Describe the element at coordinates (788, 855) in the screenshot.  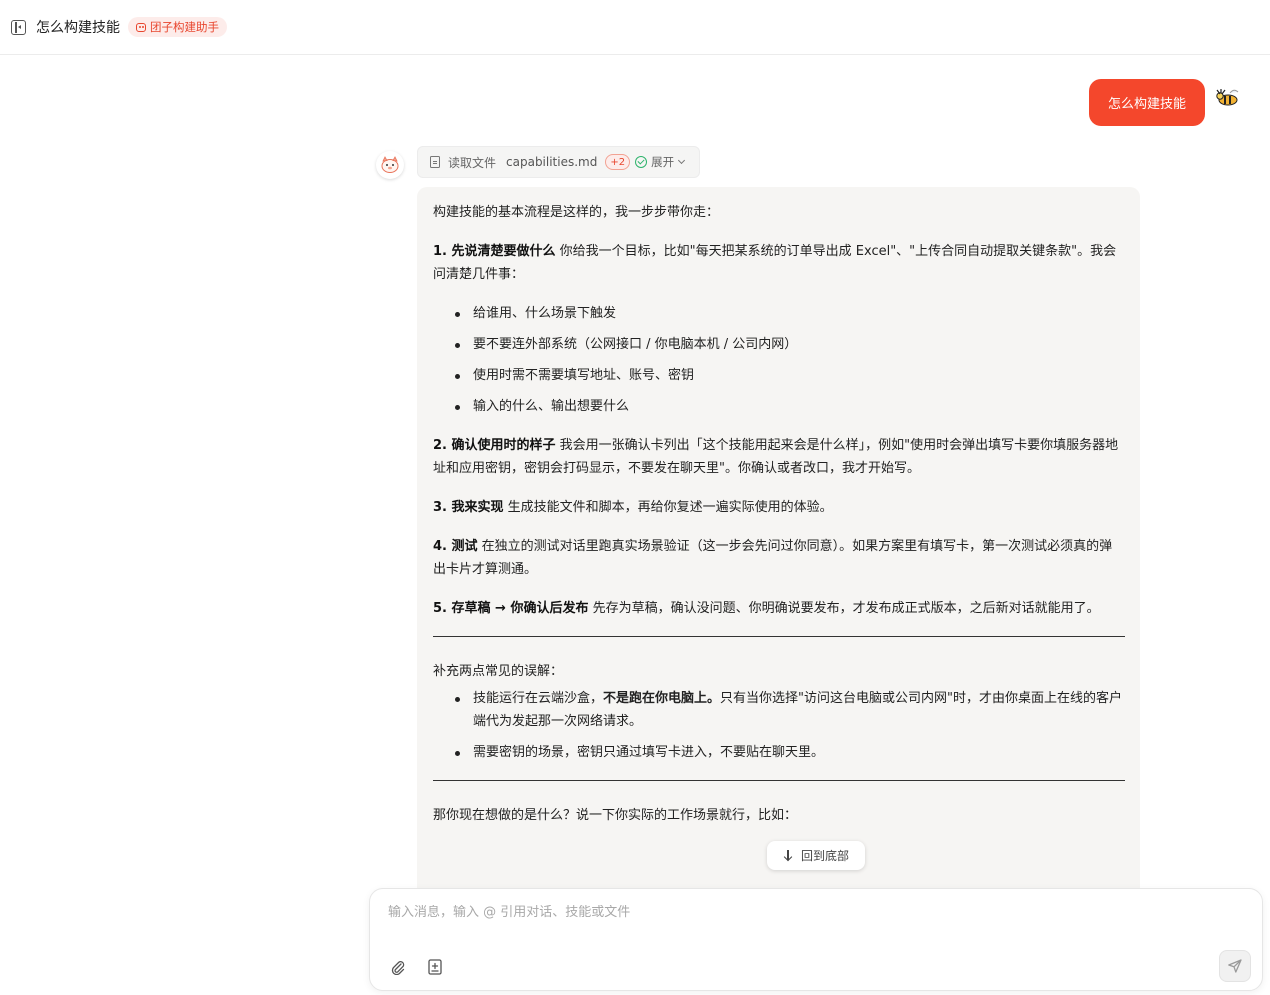
I see `arrow-down-icon` at that location.